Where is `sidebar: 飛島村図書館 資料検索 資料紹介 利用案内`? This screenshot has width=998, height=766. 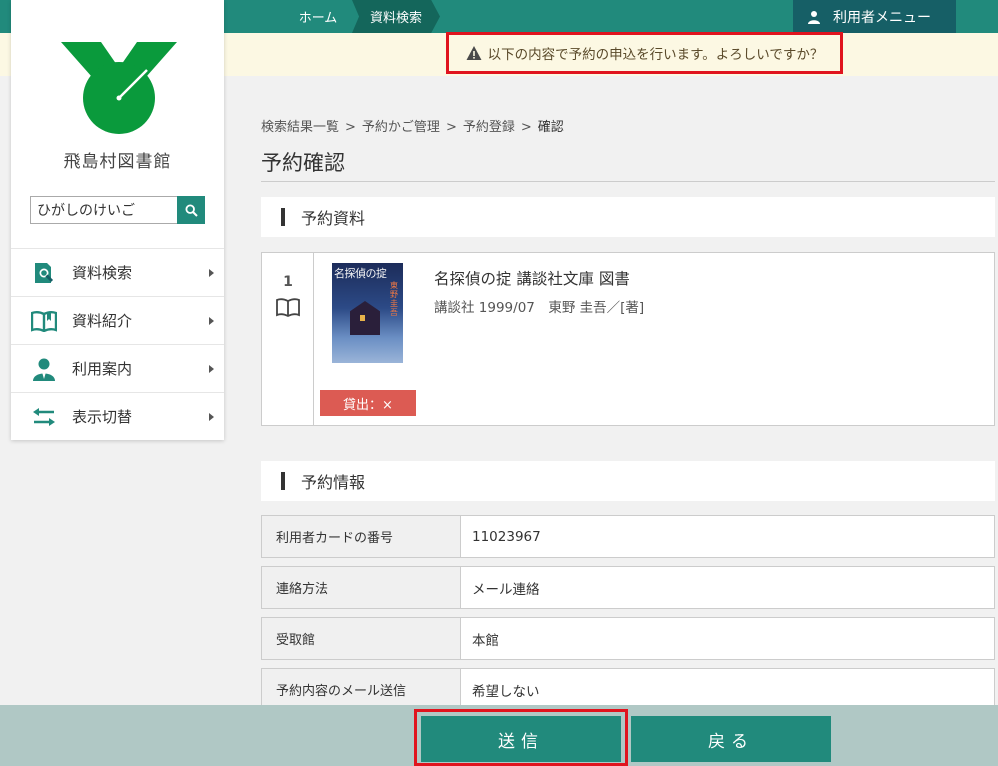 sidebar: 飛島村図書館 資料検索 資料紹介 利用案内 is located at coordinates (117, 220).